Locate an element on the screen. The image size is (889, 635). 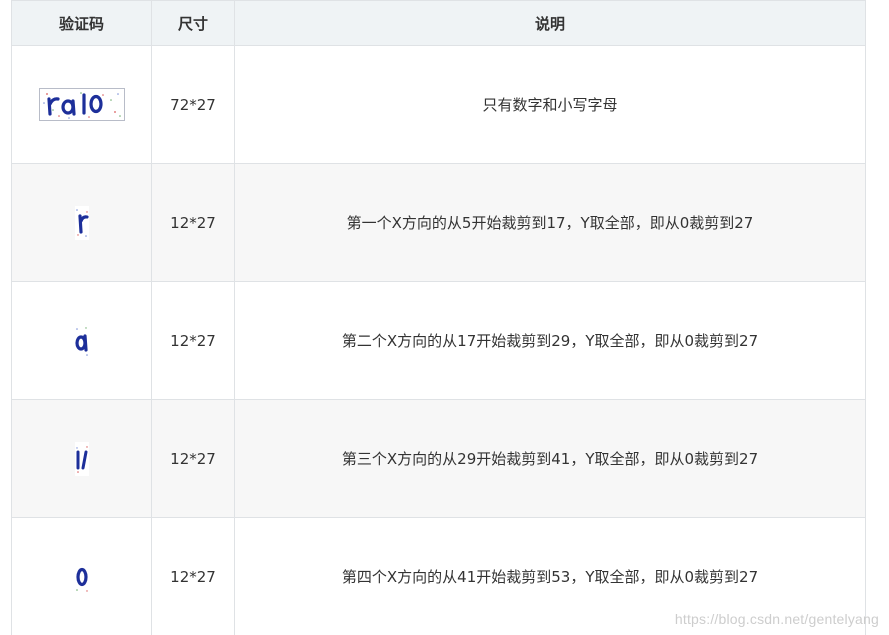
captcha-char-3-image is located at coordinates (81, 458).